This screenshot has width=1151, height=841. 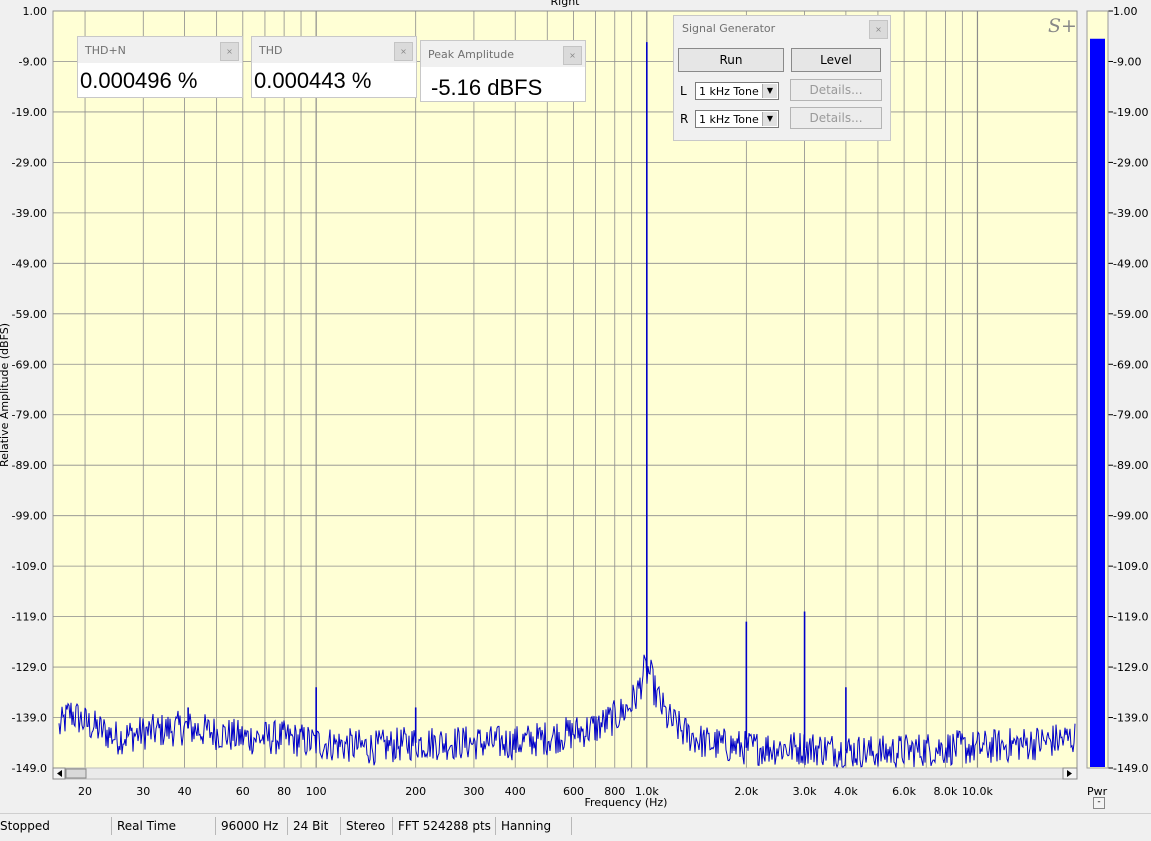 What do you see at coordinates (243, 791) in the screenshot?
I see `x-tick-label: 60` at bounding box center [243, 791].